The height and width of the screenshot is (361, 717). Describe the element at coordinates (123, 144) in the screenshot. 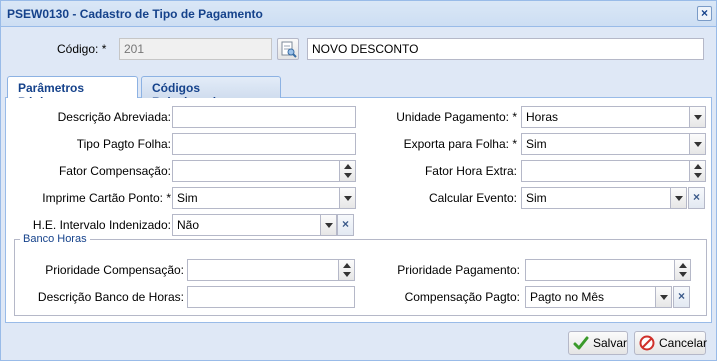

I see `tipo-pagto-folha-label: Tipo Pagto Folha:` at that location.